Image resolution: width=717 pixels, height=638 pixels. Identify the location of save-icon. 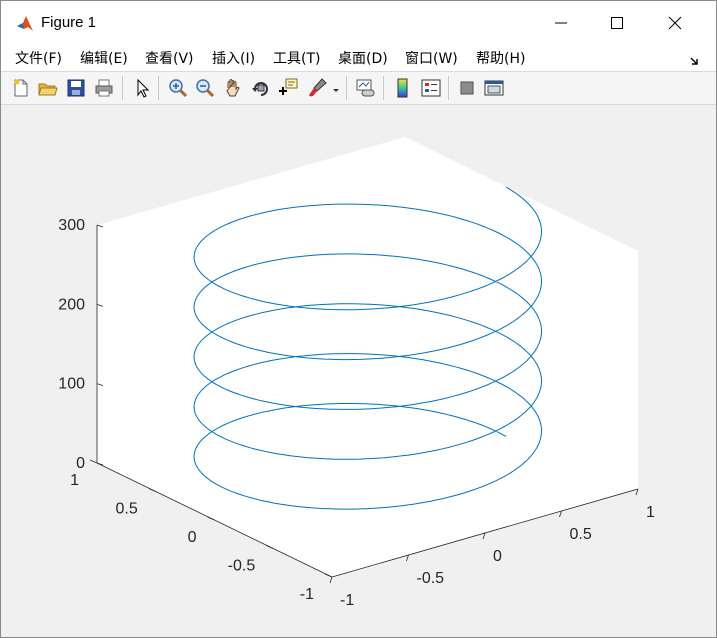
(76, 88).